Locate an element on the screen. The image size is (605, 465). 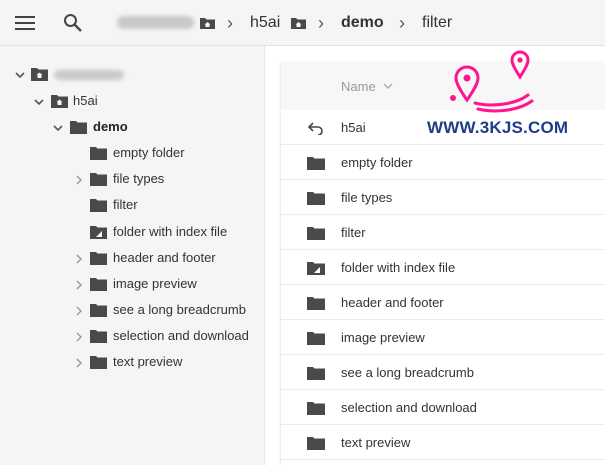
tree-item-label: h5ai is located at coordinates (85, 100).